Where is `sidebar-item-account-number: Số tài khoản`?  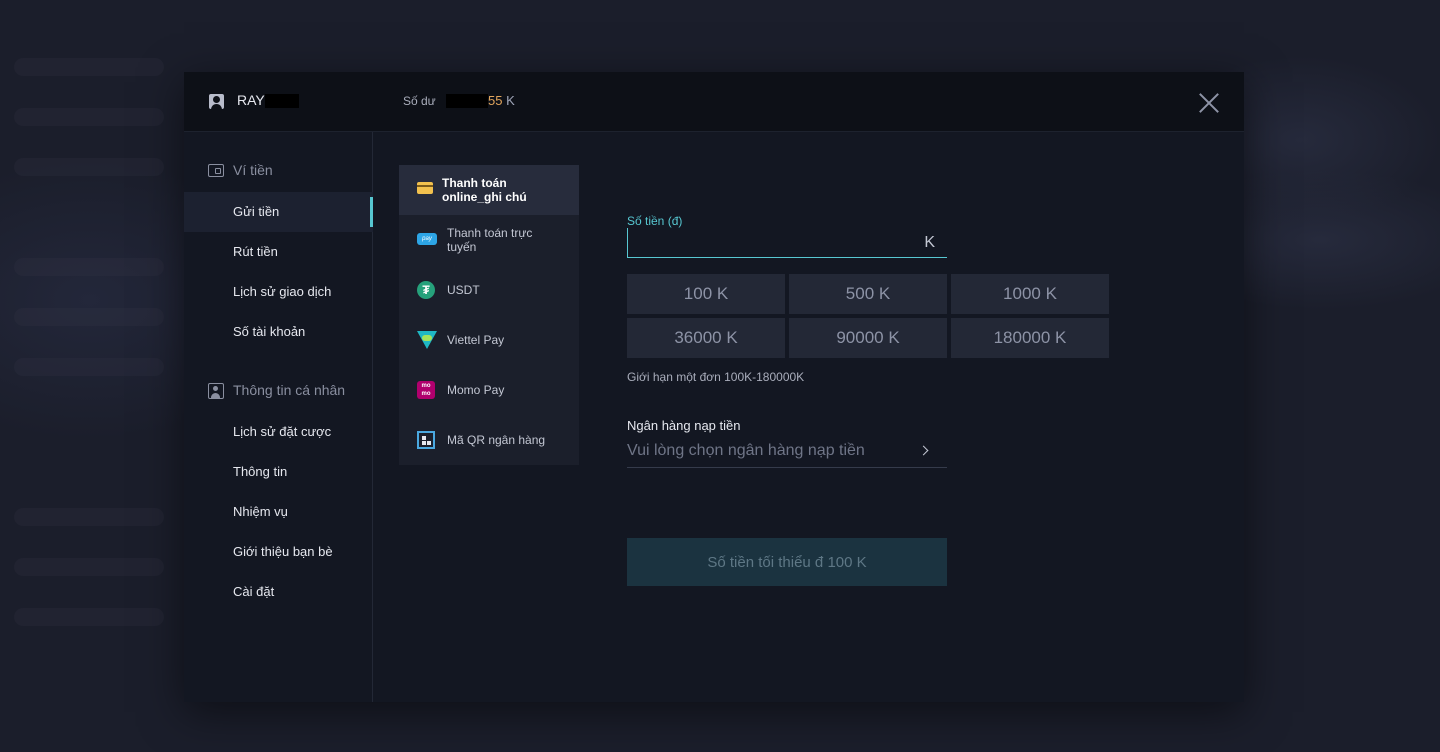 sidebar-item-account-number: Số tài khoản is located at coordinates (278, 332).